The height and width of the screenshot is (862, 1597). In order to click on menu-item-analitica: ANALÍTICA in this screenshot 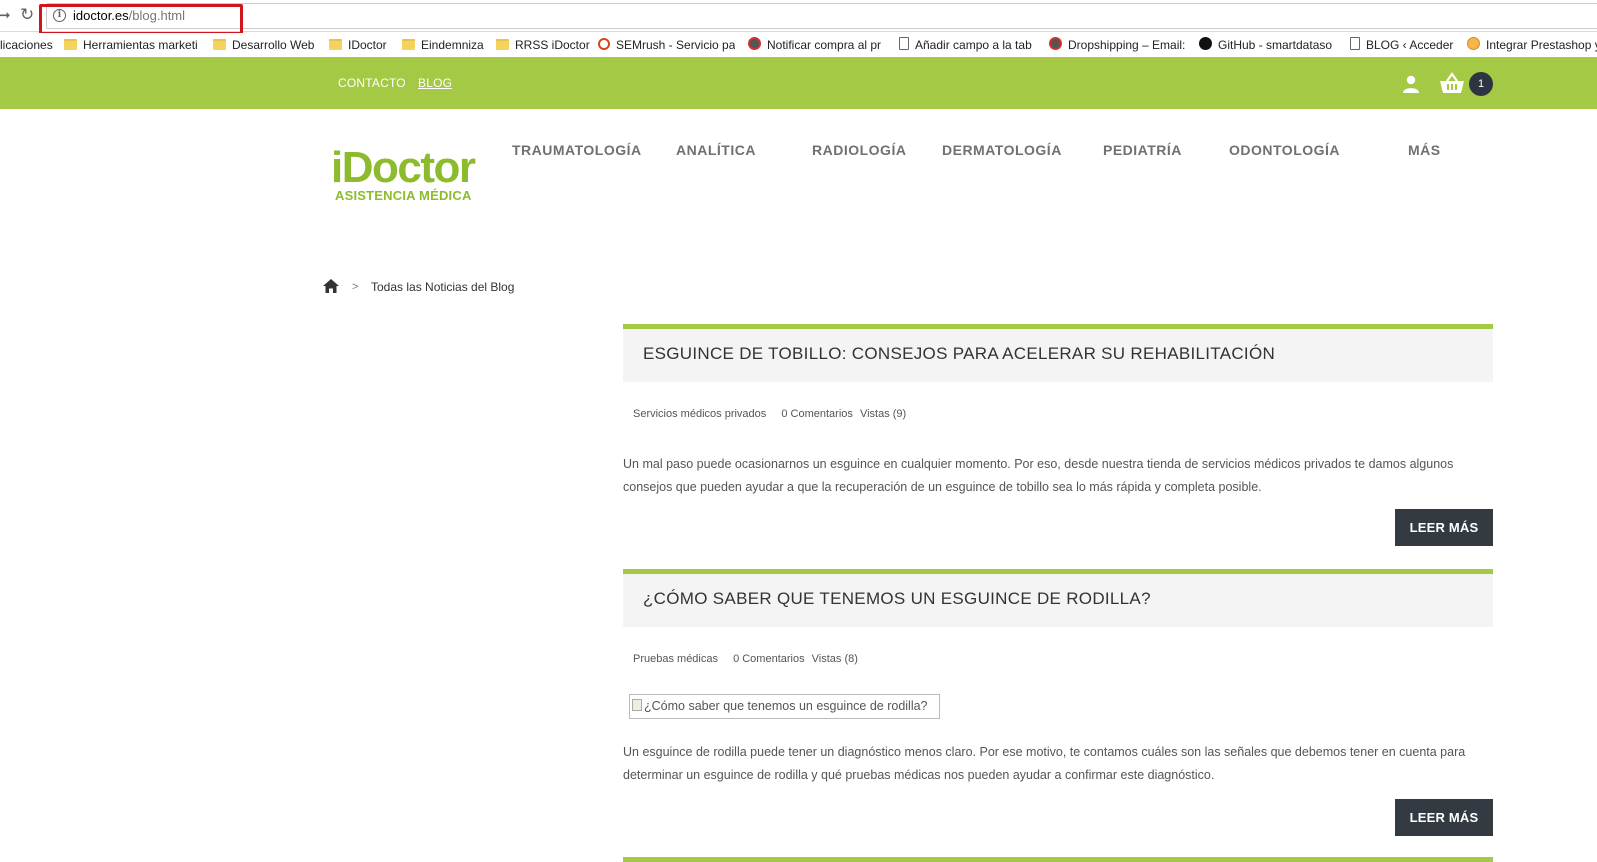, I will do `click(716, 150)`.